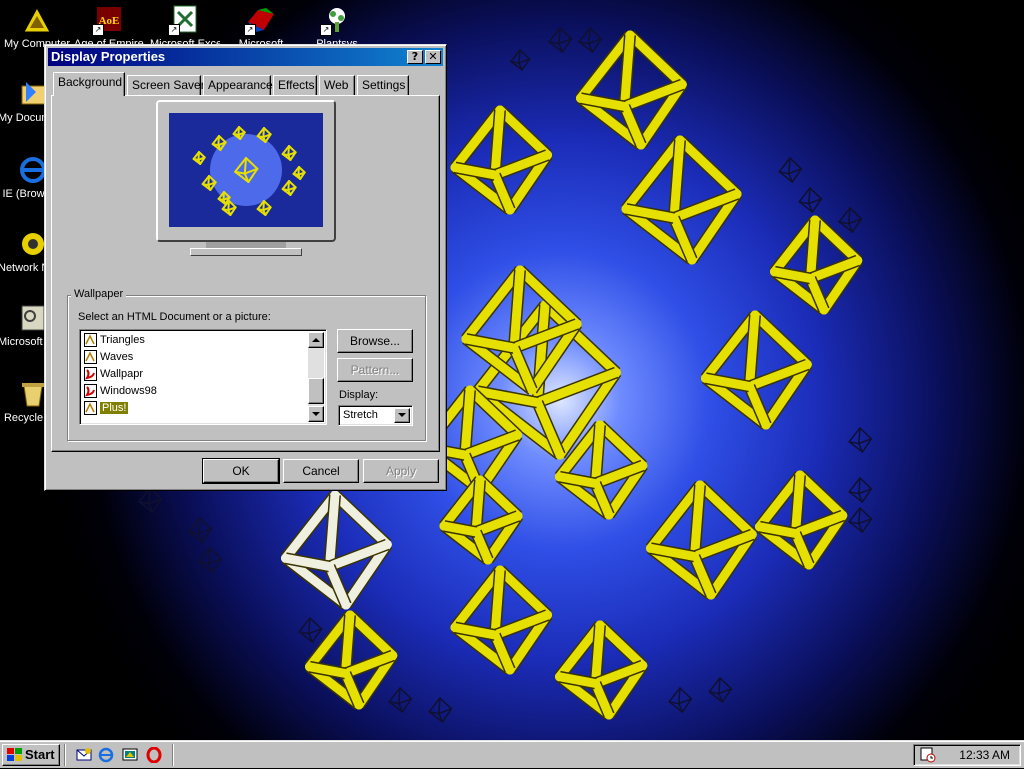 This screenshot has height=769, width=1024. I want to click on title-bar: Display Properties ? ✕, so click(245, 57).